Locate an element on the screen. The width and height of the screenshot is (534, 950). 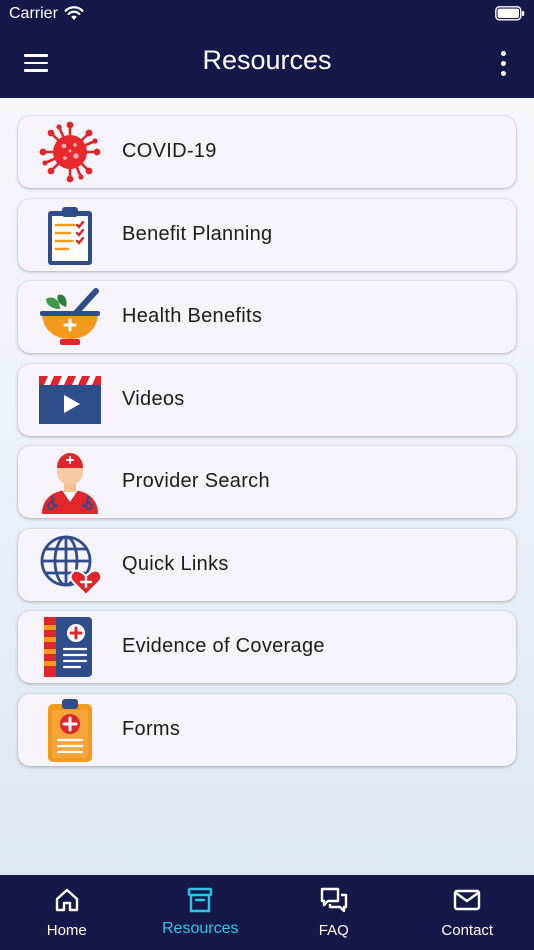
tab-home: Home is located at coordinates (67, 912).